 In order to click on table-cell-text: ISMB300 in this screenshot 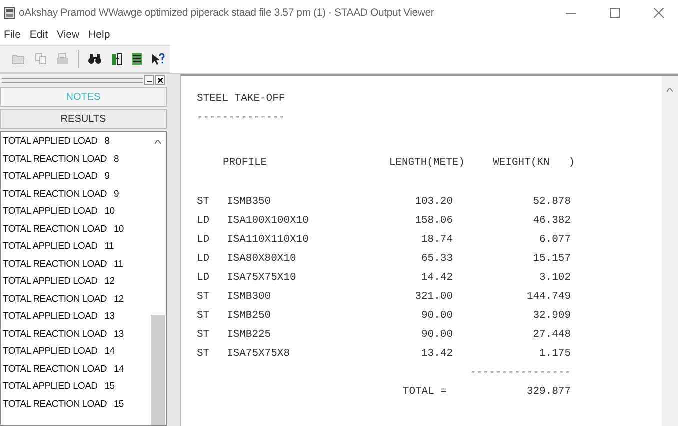, I will do `click(249, 297)`.